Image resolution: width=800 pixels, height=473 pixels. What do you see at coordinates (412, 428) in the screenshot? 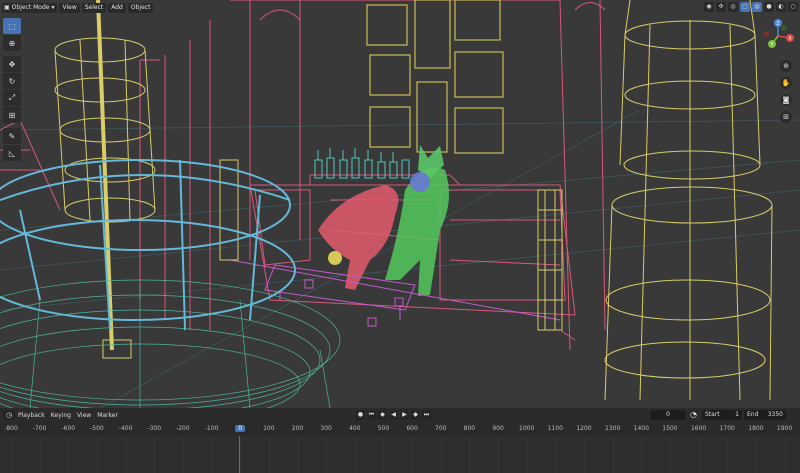
I see `ruler-tick: 600` at bounding box center [412, 428].